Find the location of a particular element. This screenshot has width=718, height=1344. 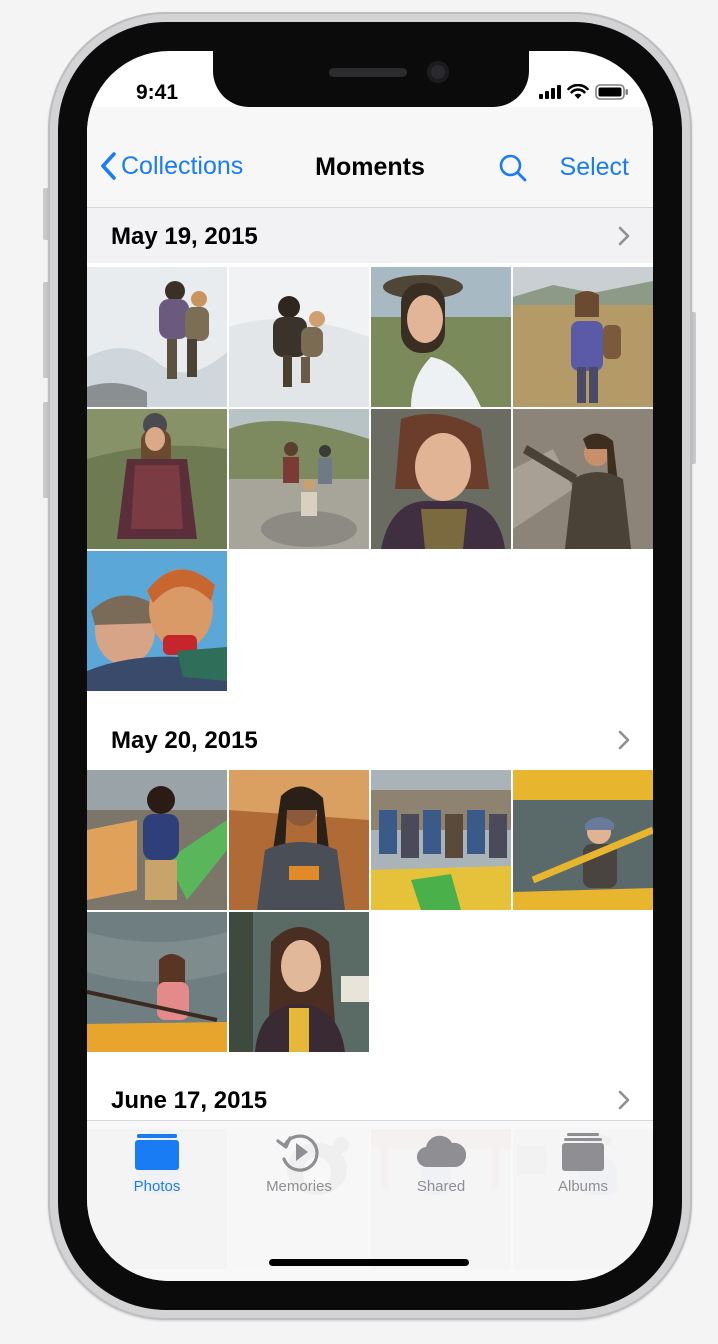

home-indicator is located at coordinates (369, 1262).